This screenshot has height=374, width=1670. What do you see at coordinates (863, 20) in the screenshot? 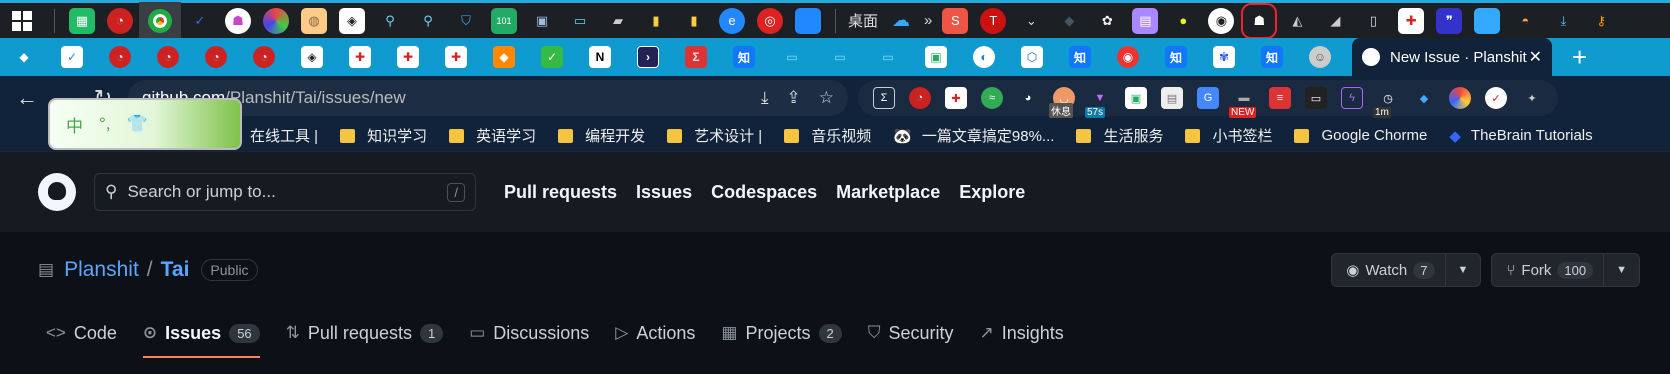
I see `desktop-toolbar-label: 桌面` at bounding box center [863, 20].